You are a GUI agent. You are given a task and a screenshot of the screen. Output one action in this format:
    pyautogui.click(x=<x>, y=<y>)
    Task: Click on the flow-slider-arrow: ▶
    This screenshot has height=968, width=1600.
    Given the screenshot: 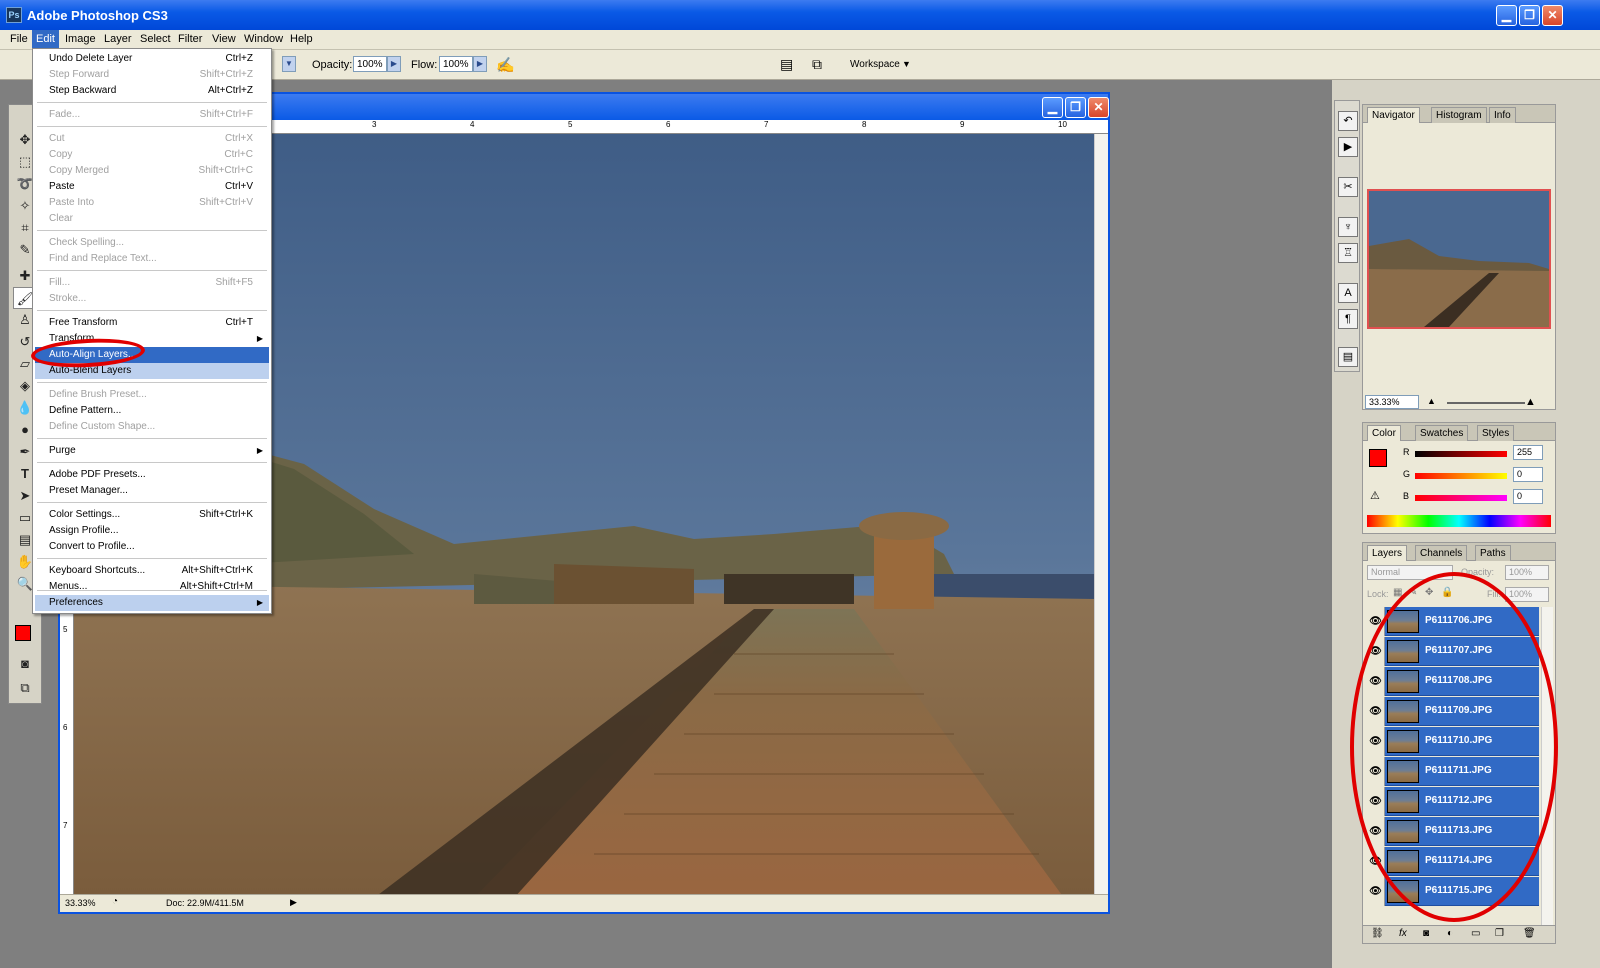 What is the action you would take?
    pyautogui.click(x=480, y=64)
    